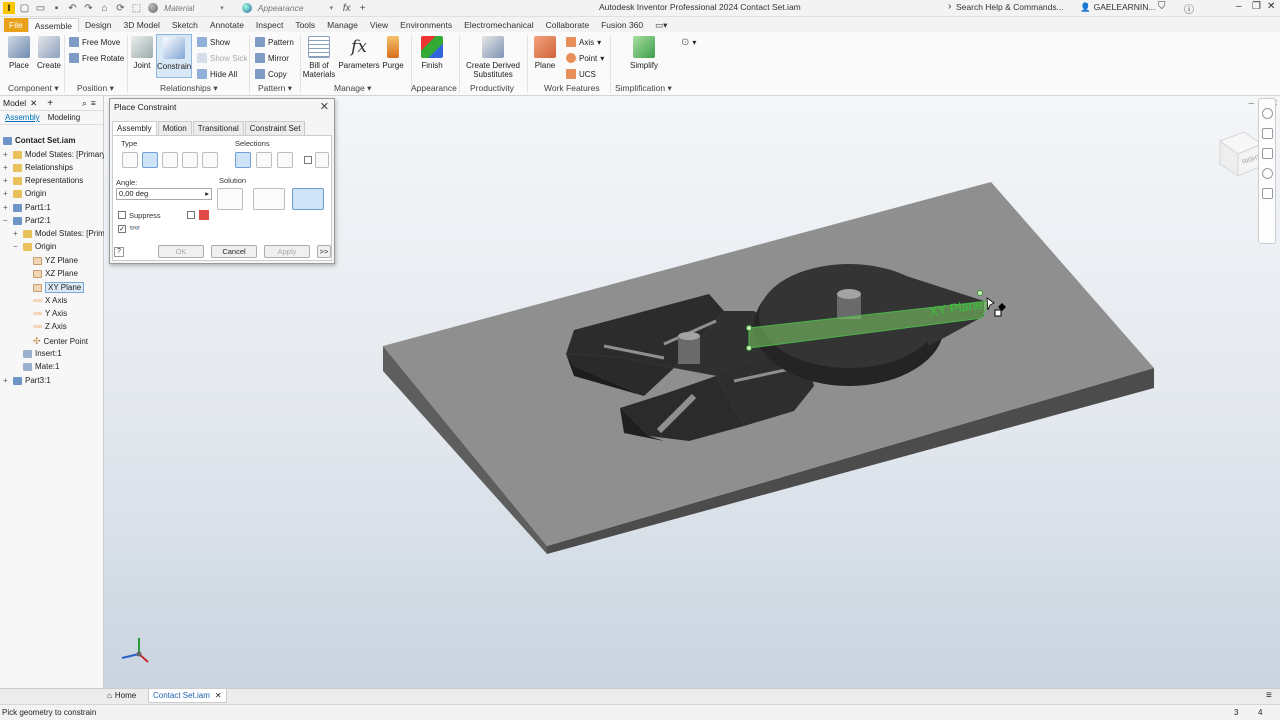 Image resolution: width=1280 pixels, height=720 pixels. Describe the element at coordinates (308, 160) in the screenshot. I see `first-occurrence-checkbox` at that location.